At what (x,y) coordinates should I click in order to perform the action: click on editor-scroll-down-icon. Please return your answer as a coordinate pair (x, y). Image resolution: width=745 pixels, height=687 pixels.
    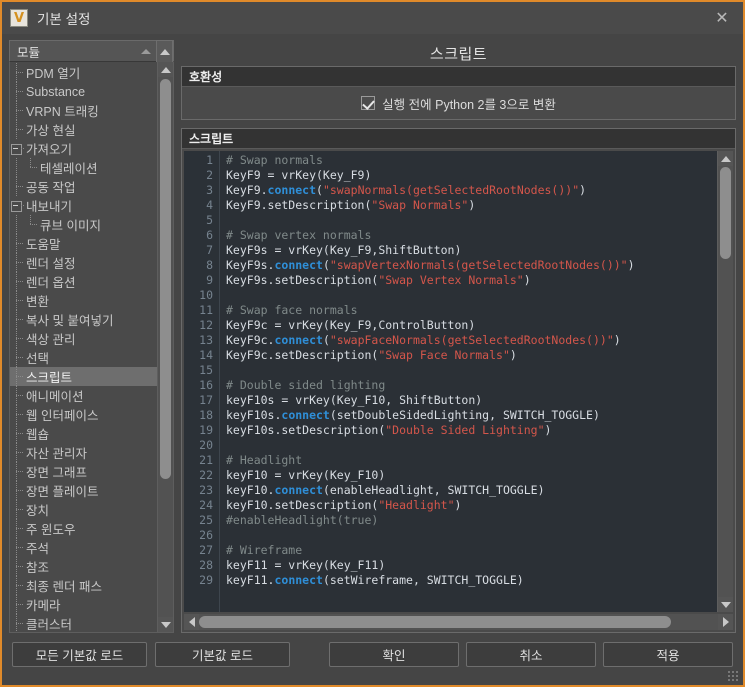
    Looking at the image, I should click on (725, 604).